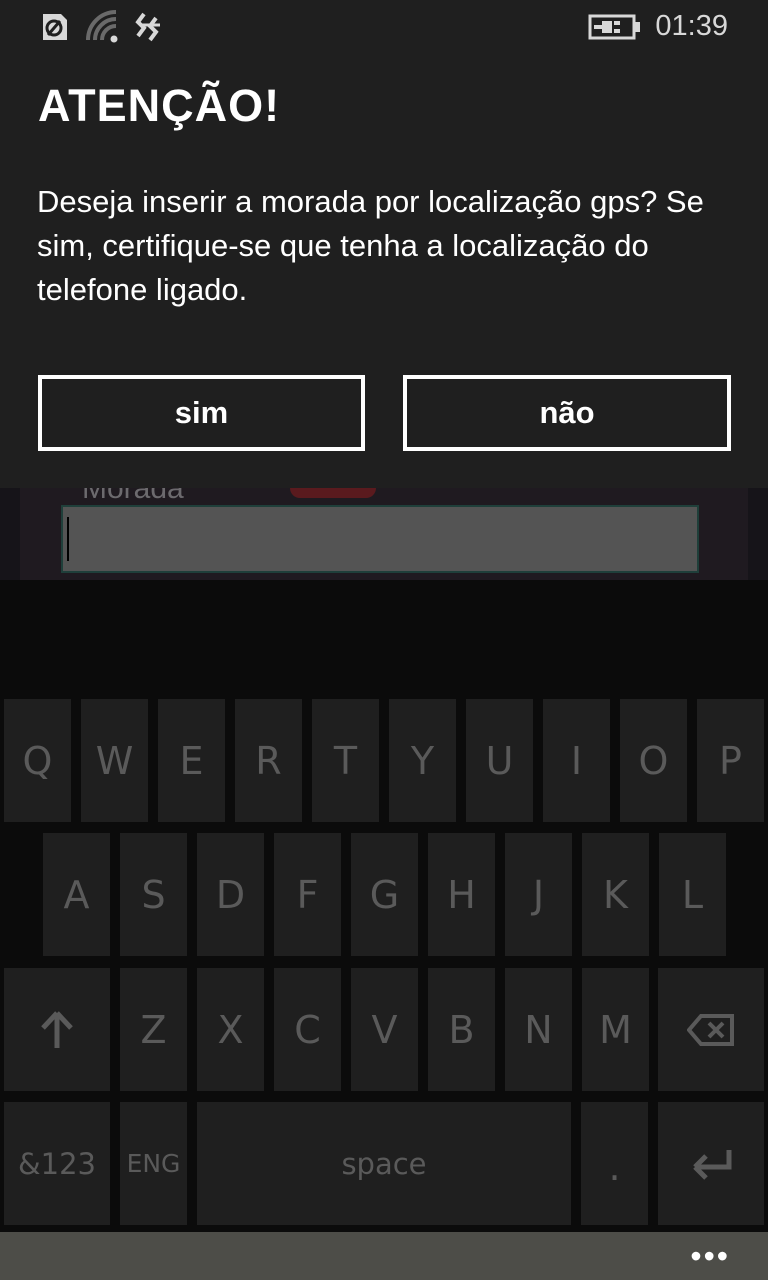  What do you see at coordinates (567, 413) in the screenshot?
I see `no-button: não` at bounding box center [567, 413].